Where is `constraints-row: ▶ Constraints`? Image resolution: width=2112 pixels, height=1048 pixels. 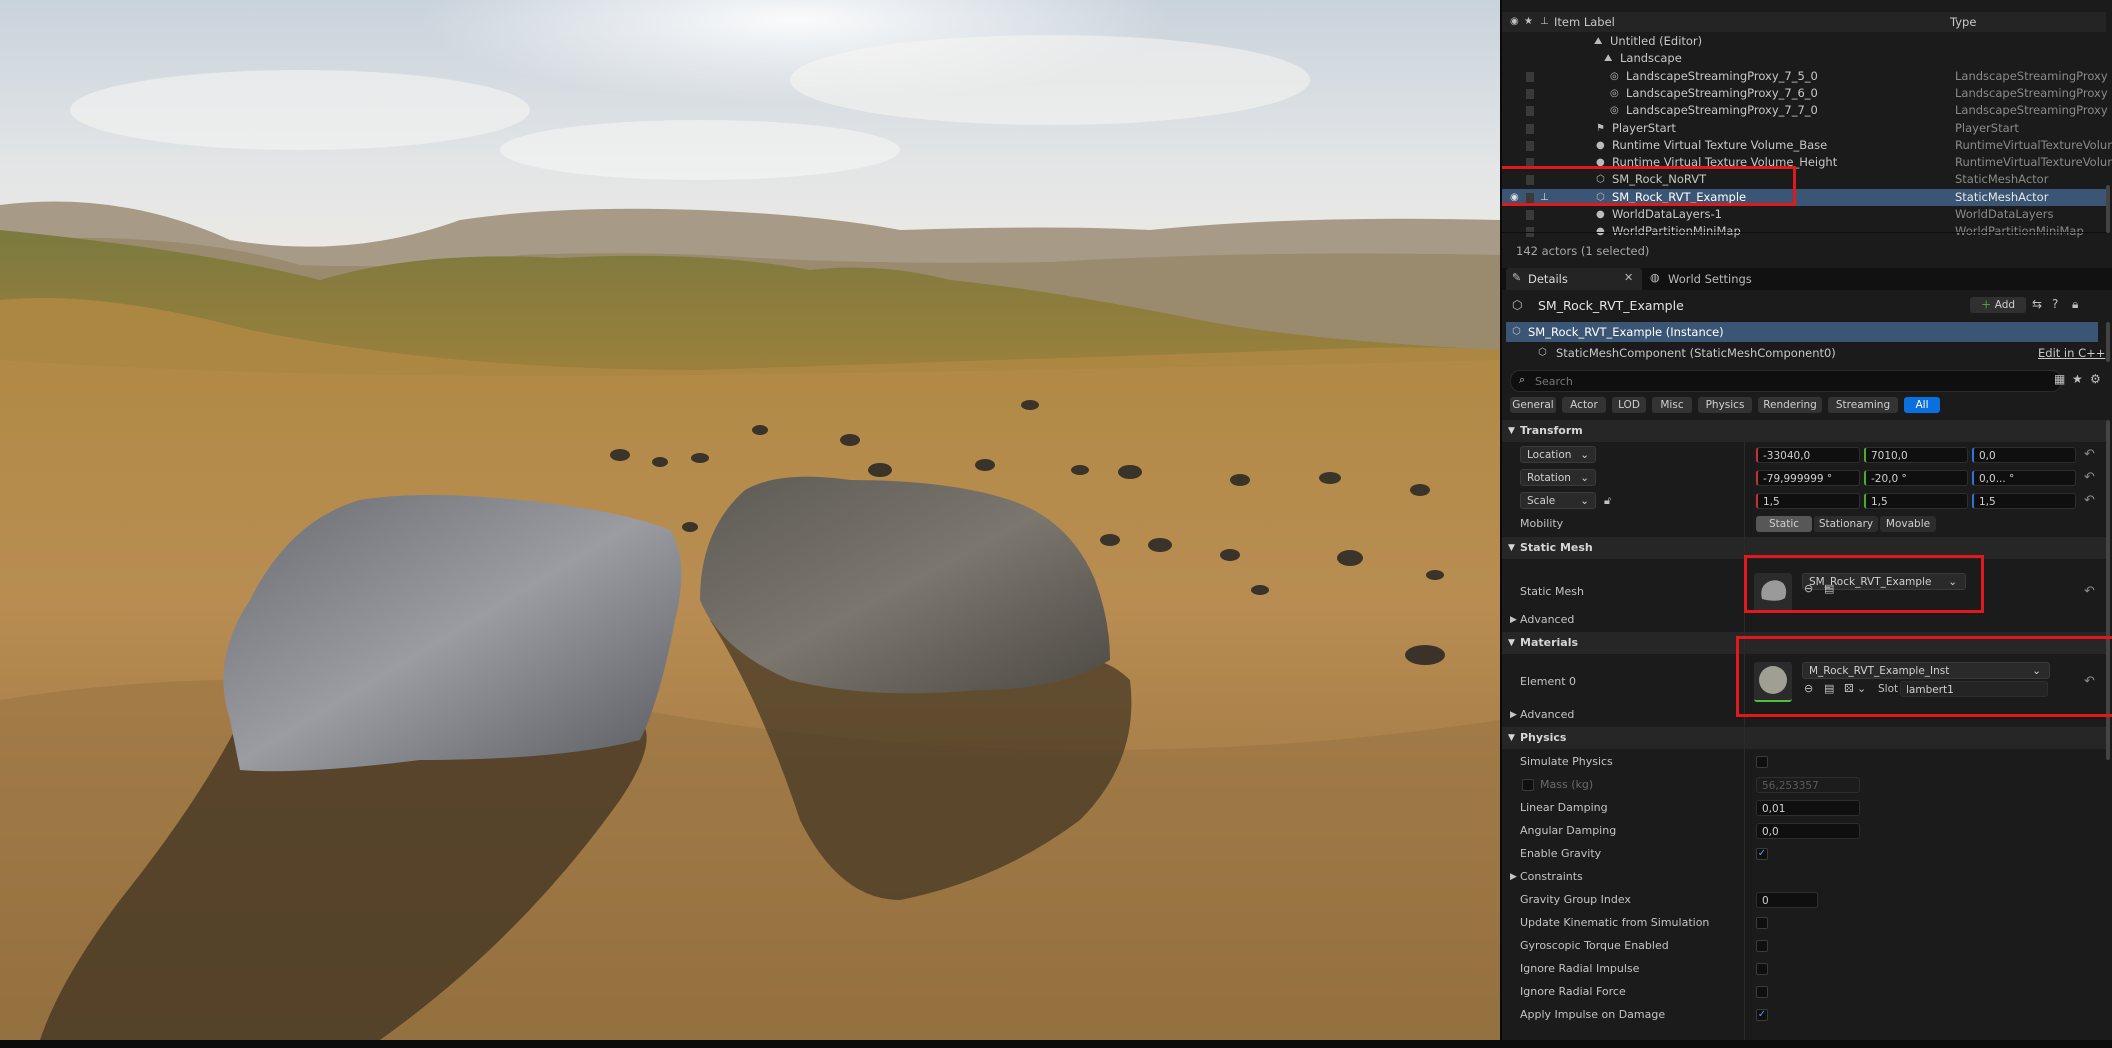 constraints-row: ▶ Constraints is located at coordinates (1804, 877).